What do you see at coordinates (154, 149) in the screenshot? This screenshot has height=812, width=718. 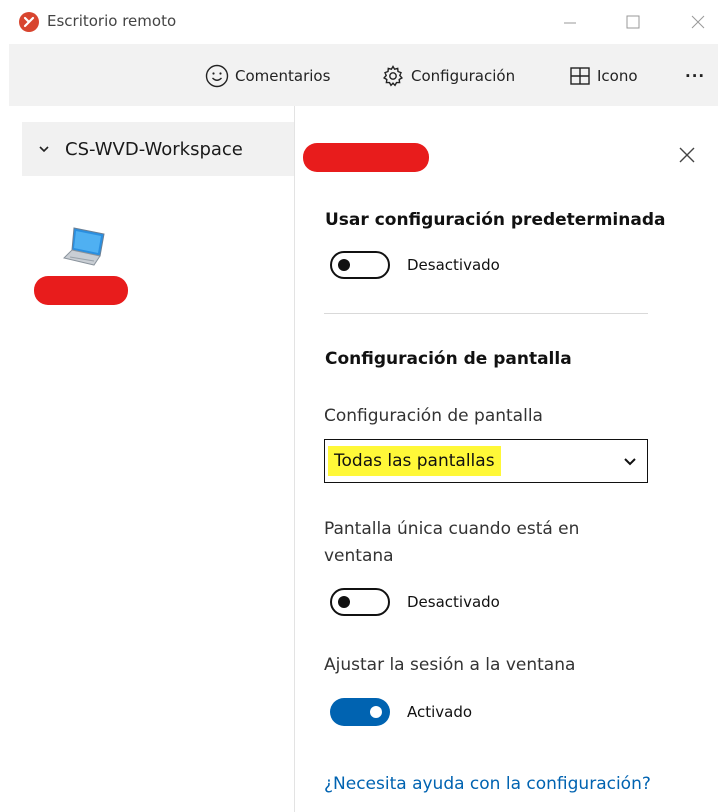 I see `workspace-name: CS-WVD-Workspace` at bounding box center [154, 149].